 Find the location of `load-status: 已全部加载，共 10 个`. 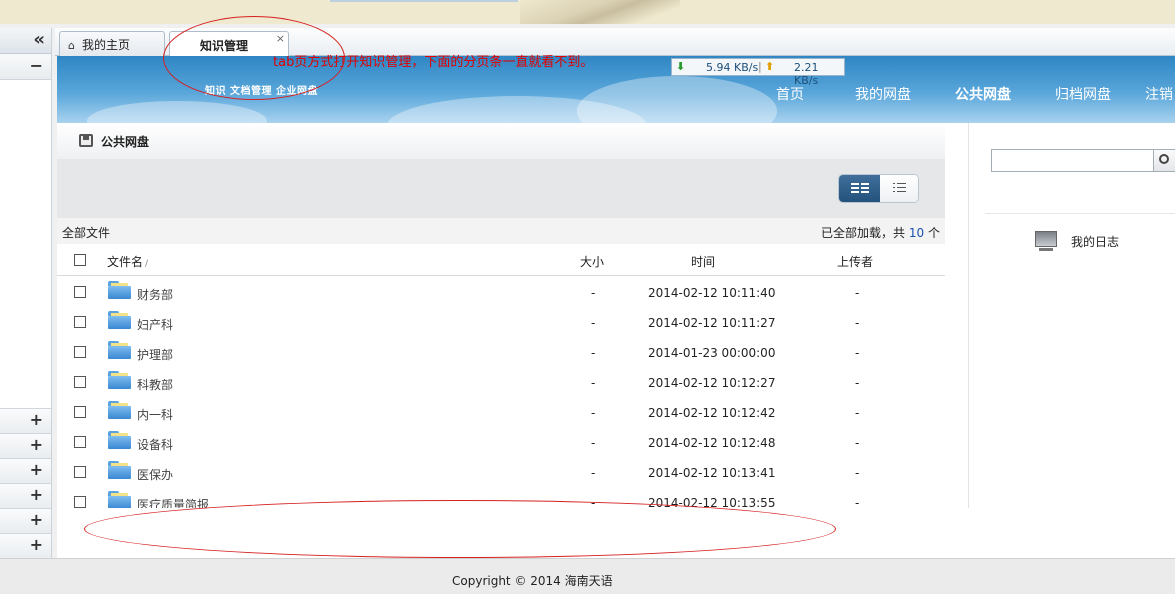

load-status: 已全部加载，共 10 个 is located at coordinates (880, 232).